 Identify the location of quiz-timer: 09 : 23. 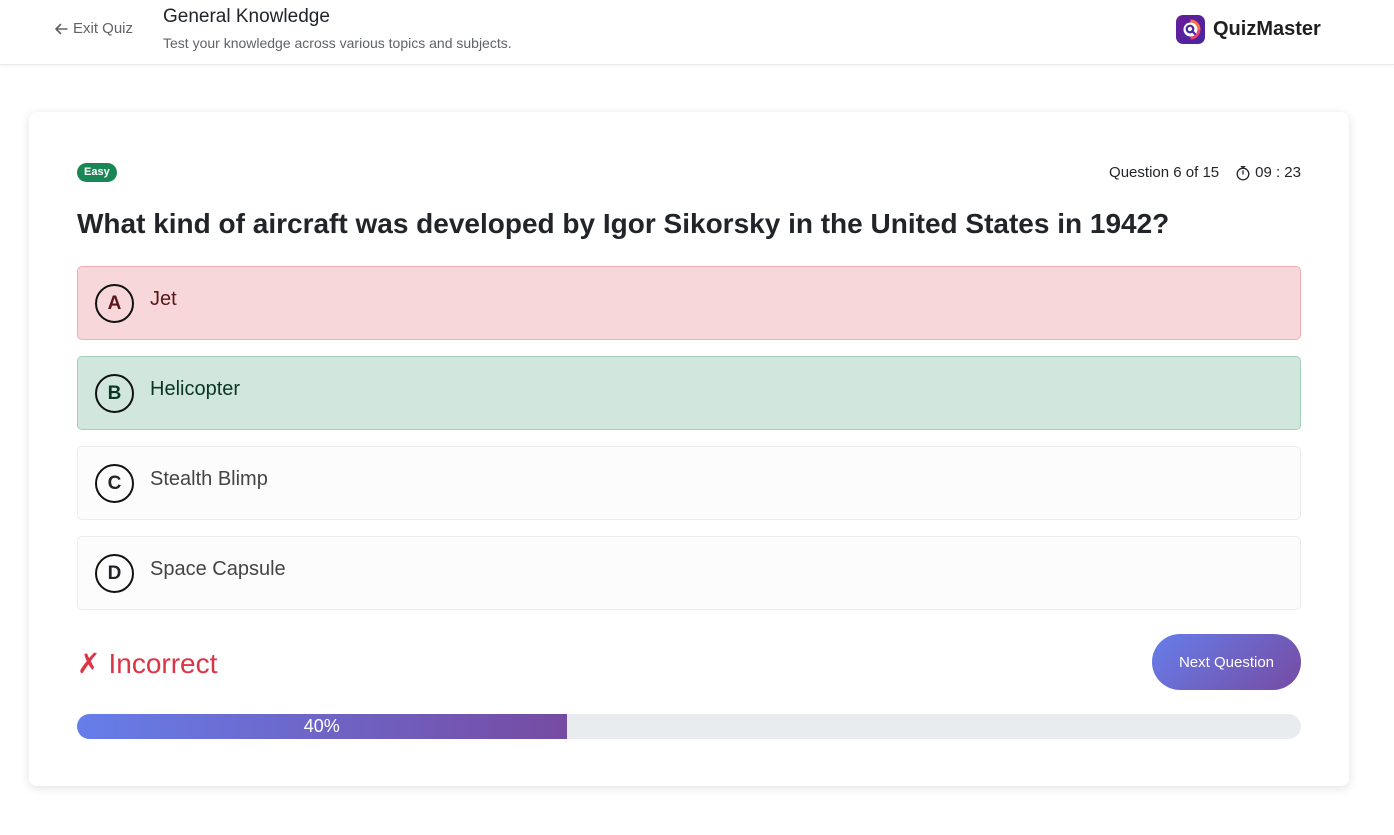
(1268, 172).